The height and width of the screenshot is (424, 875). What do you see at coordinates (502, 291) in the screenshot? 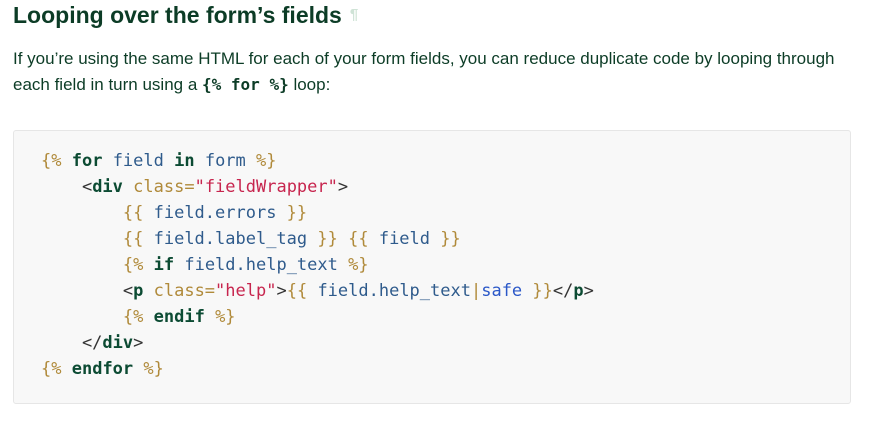
I see `code-token-filter: safe` at bounding box center [502, 291].